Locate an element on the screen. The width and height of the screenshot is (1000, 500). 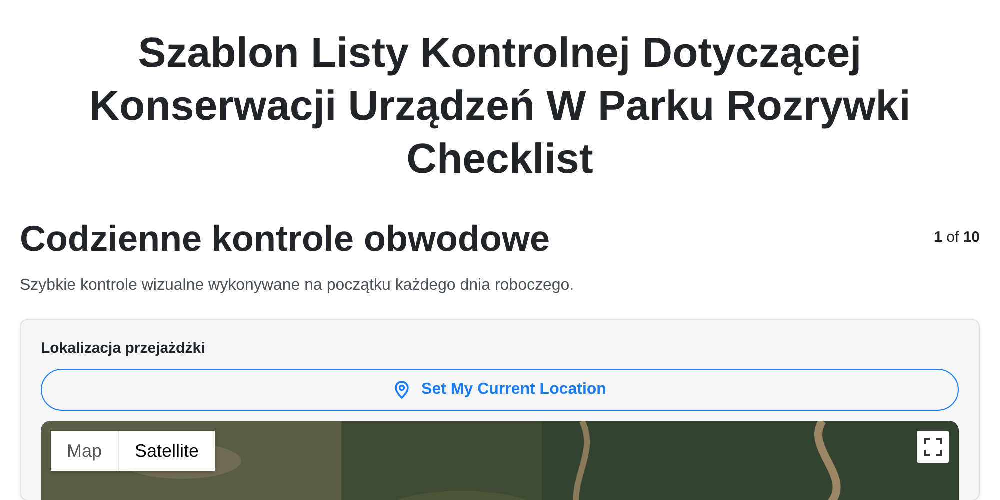
fullscreen-button is located at coordinates (933, 447).